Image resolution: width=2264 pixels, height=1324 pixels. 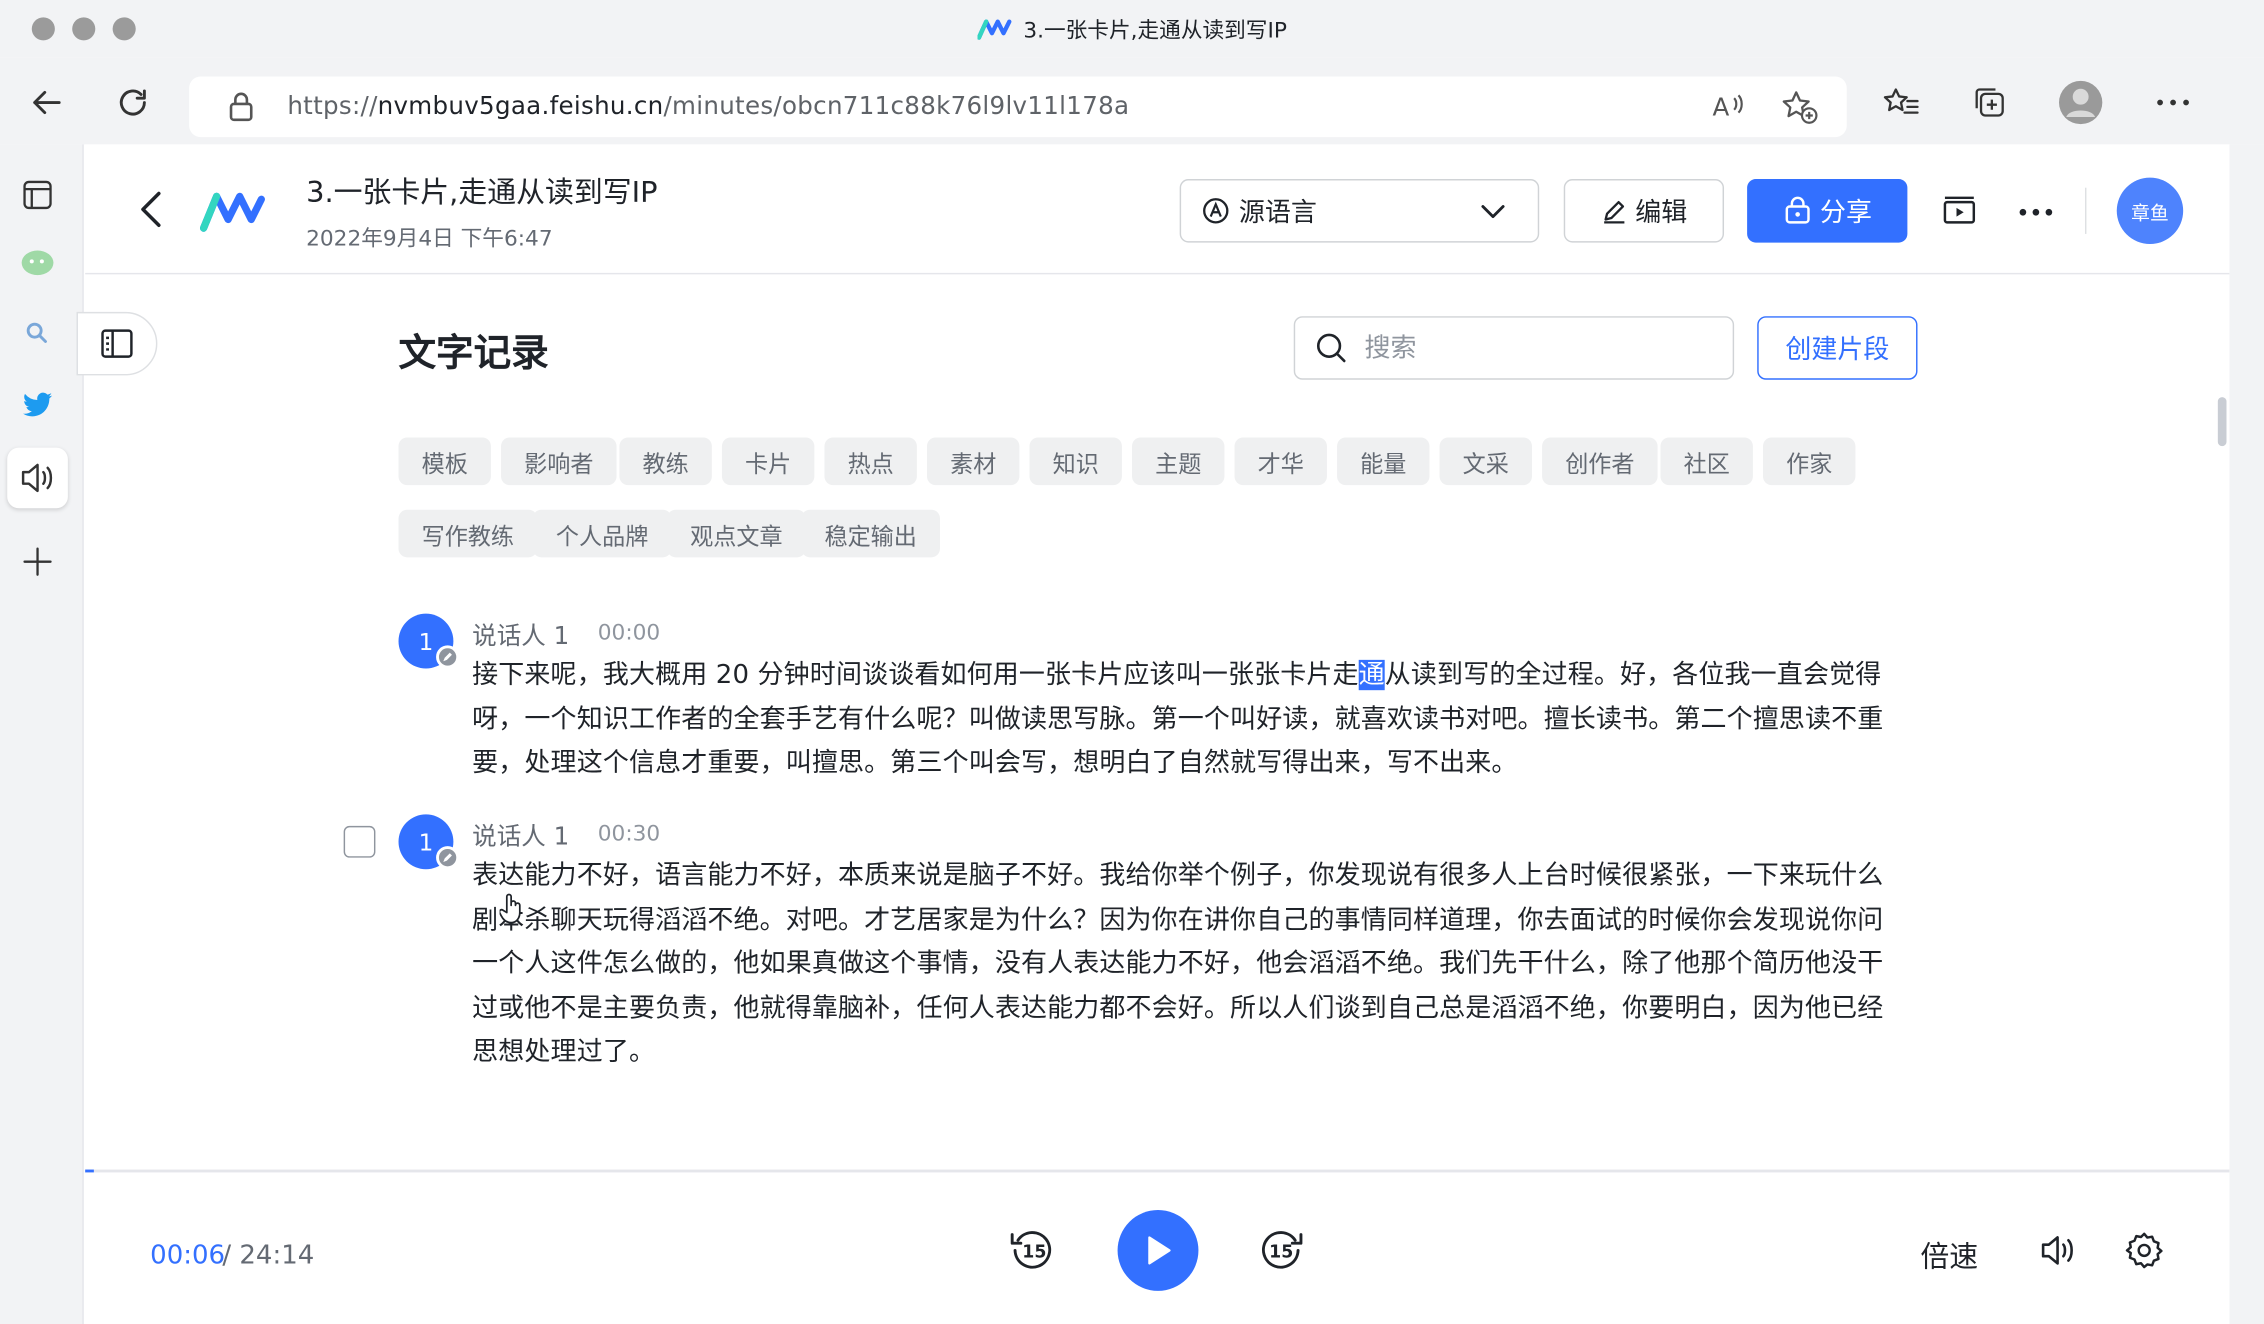 I want to click on arrow-left-icon, so click(x=47, y=102).